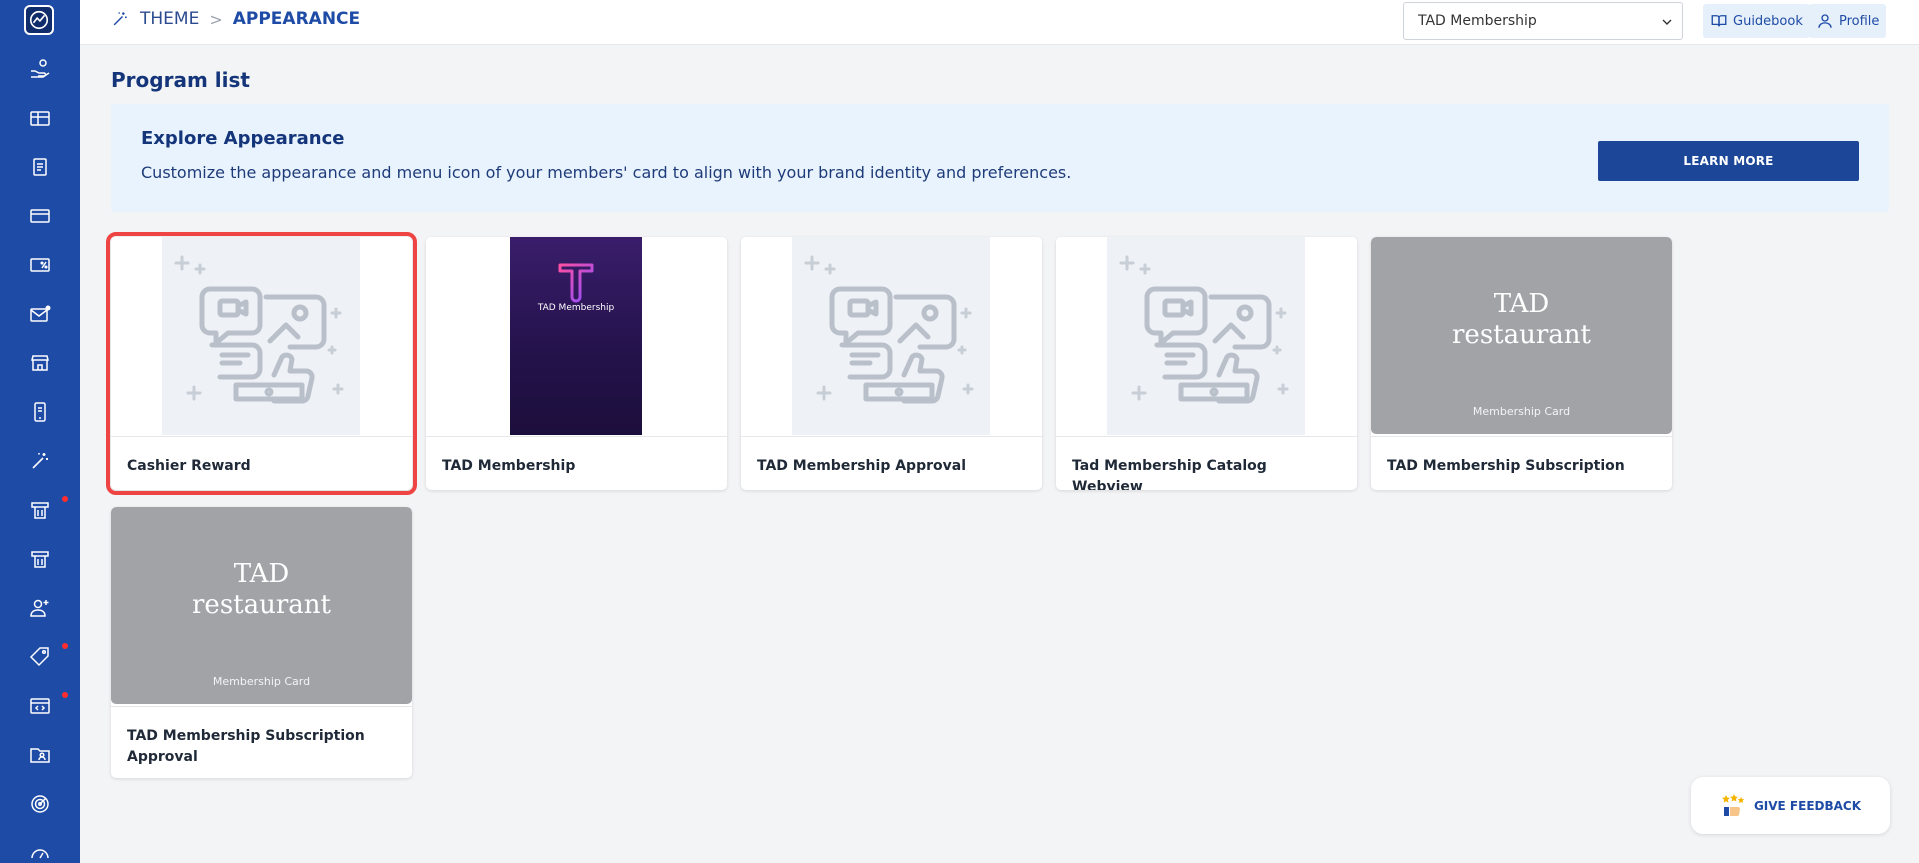 This screenshot has height=863, width=1919. I want to click on sidebar-nav, so click(40, 453).